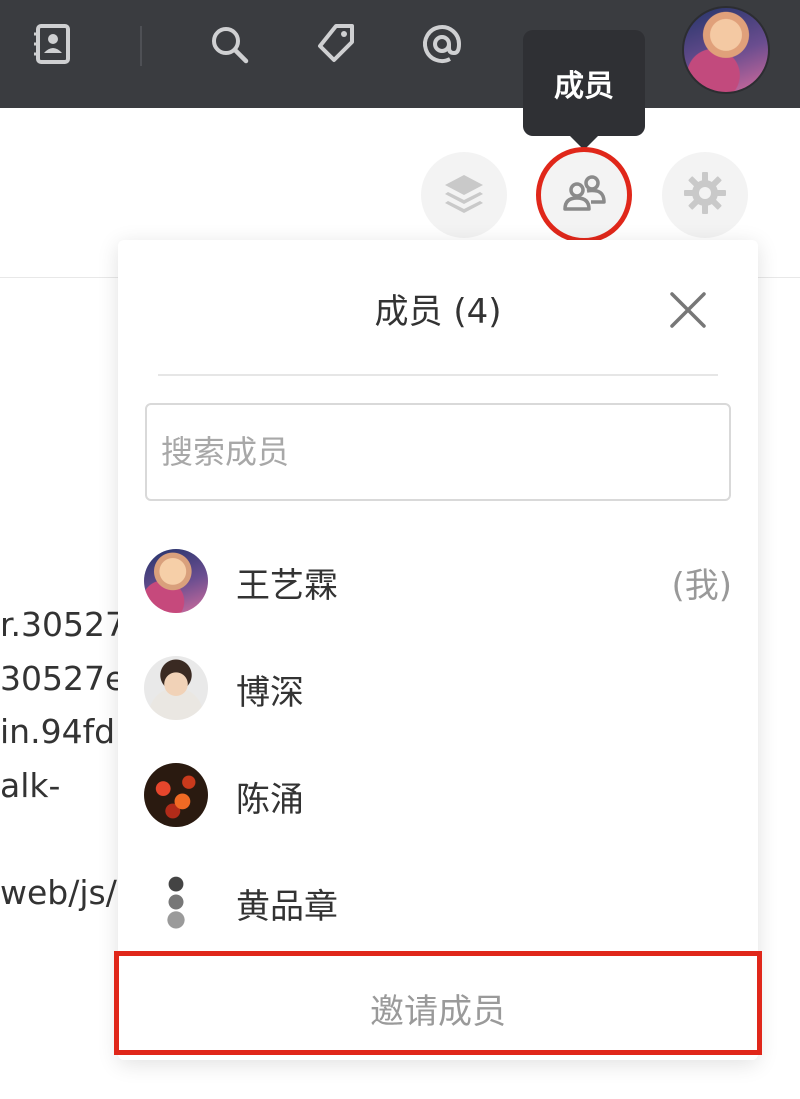 This screenshot has width=800, height=1099. Describe the element at coordinates (65, 758) in the screenshot. I see `background-code-text: r.30527 30527e in.94fd alk- web/js/r` at that location.